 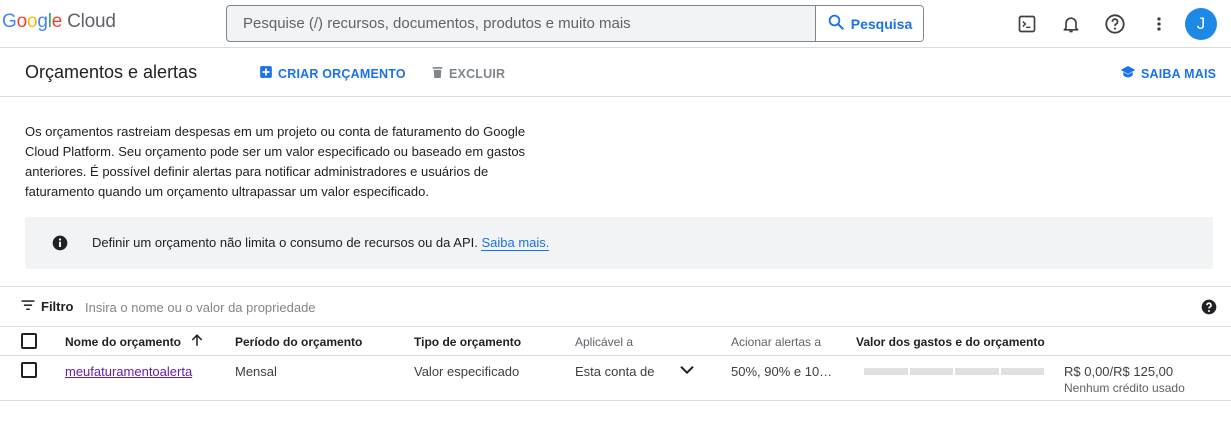 What do you see at coordinates (467, 342) in the screenshot?
I see `column-header-type: Tipo de orçamento` at bounding box center [467, 342].